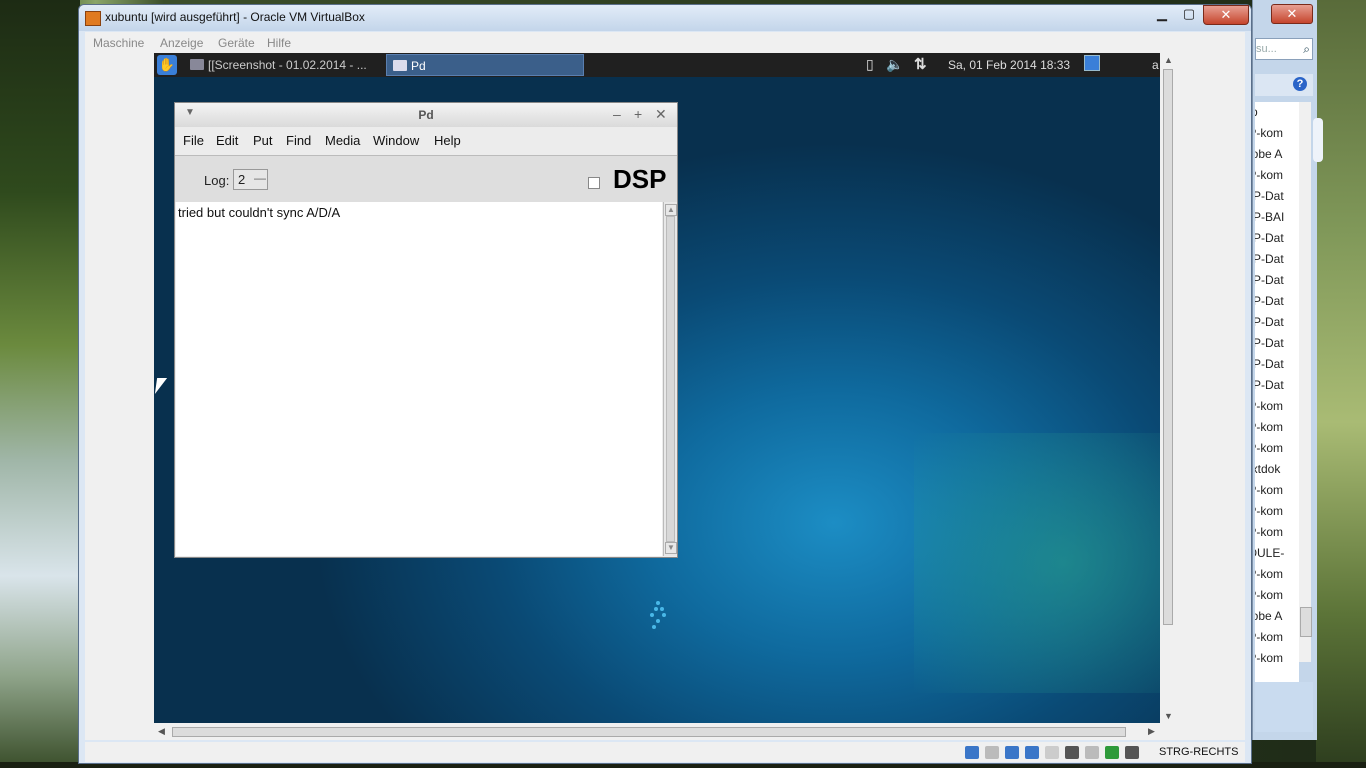 The width and height of the screenshot is (1366, 768). What do you see at coordinates (263, 140) in the screenshot?
I see `menu-put: Put` at bounding box center [263, 140].